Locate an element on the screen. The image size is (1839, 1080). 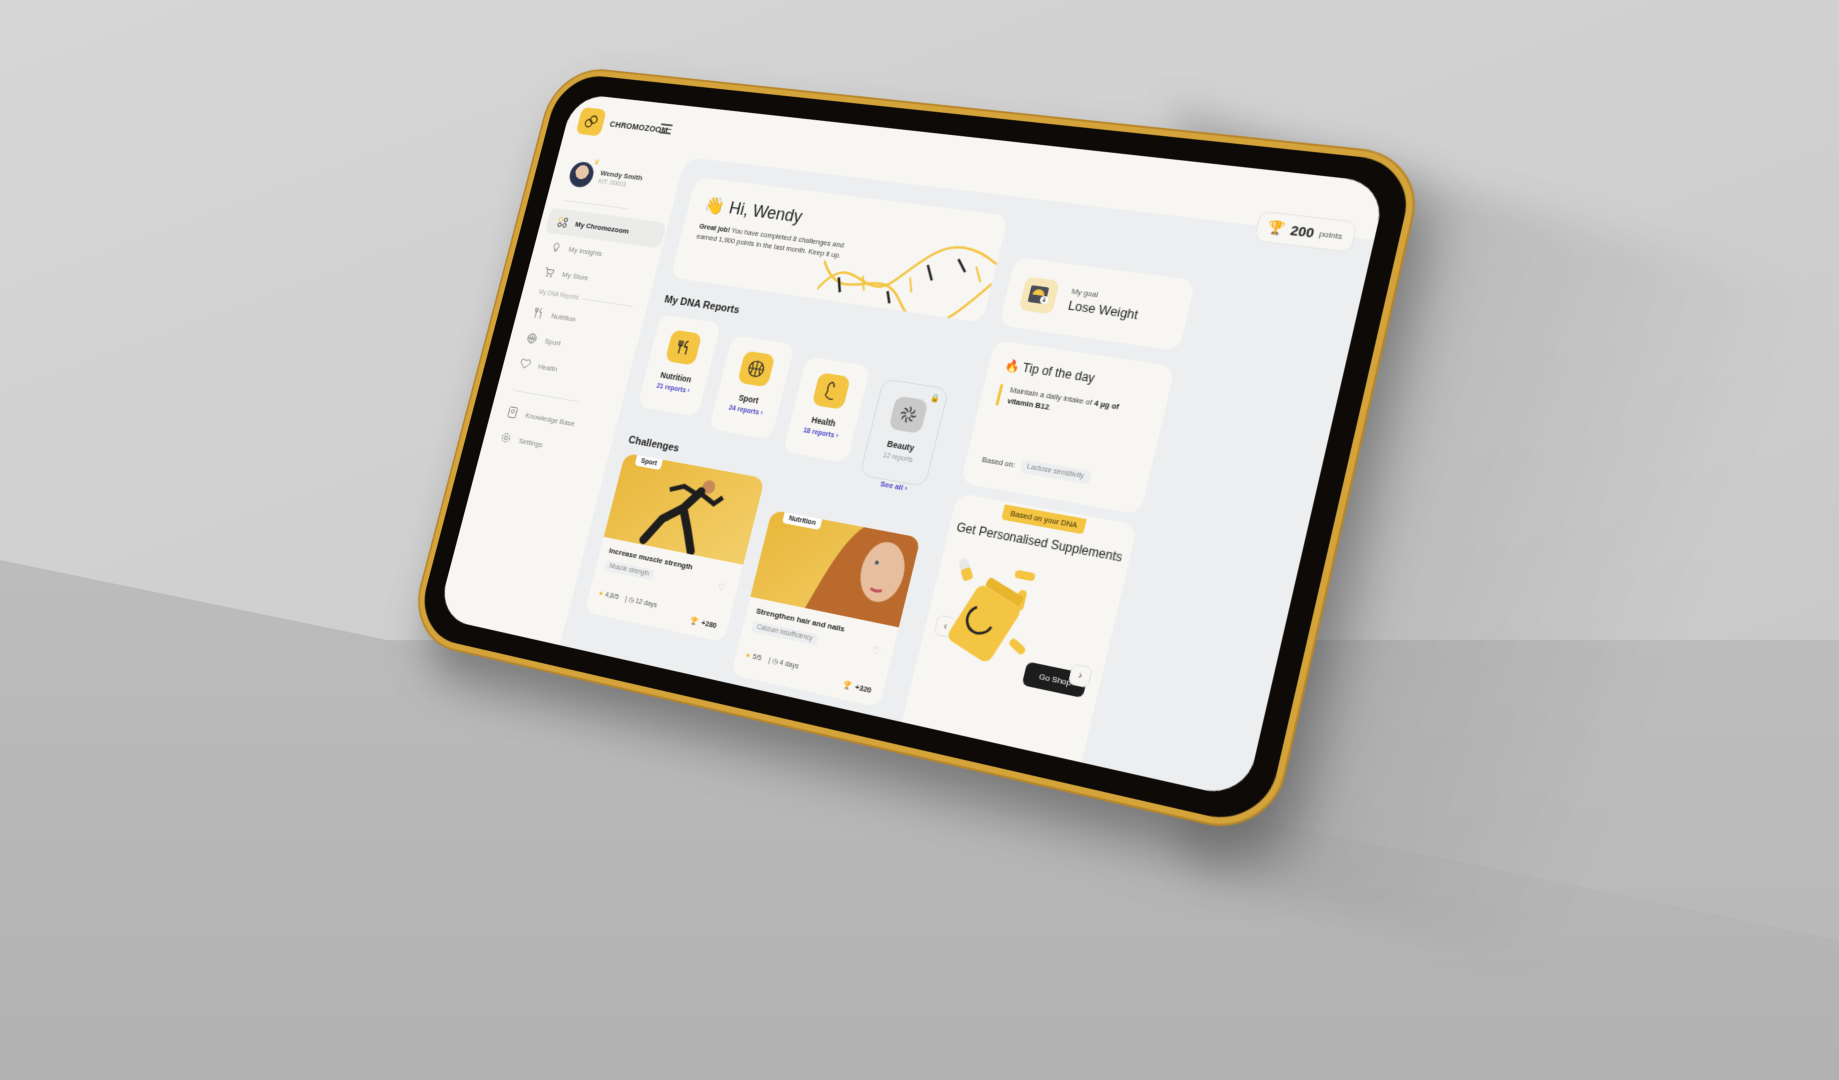
report-name: Sport is located at coordinates (748, 399).